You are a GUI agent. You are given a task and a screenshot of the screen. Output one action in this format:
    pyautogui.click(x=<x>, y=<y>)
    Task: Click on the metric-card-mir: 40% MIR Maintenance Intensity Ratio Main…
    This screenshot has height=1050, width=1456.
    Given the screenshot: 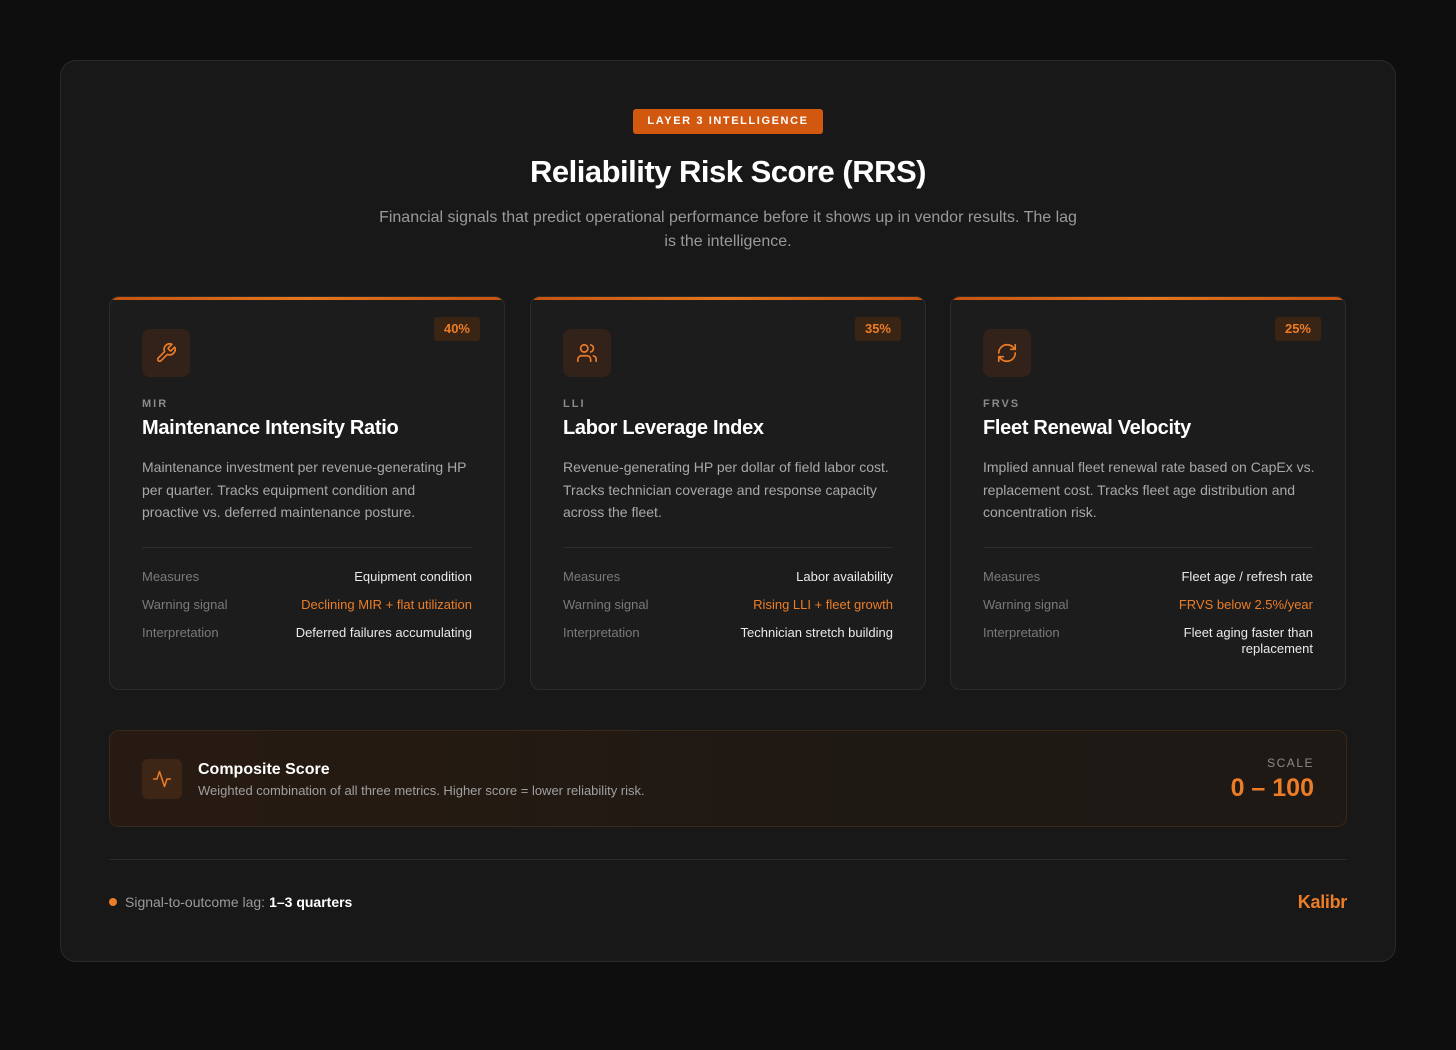 What is the action you would take?
    pyautogui.click(x=307, y=493)
    